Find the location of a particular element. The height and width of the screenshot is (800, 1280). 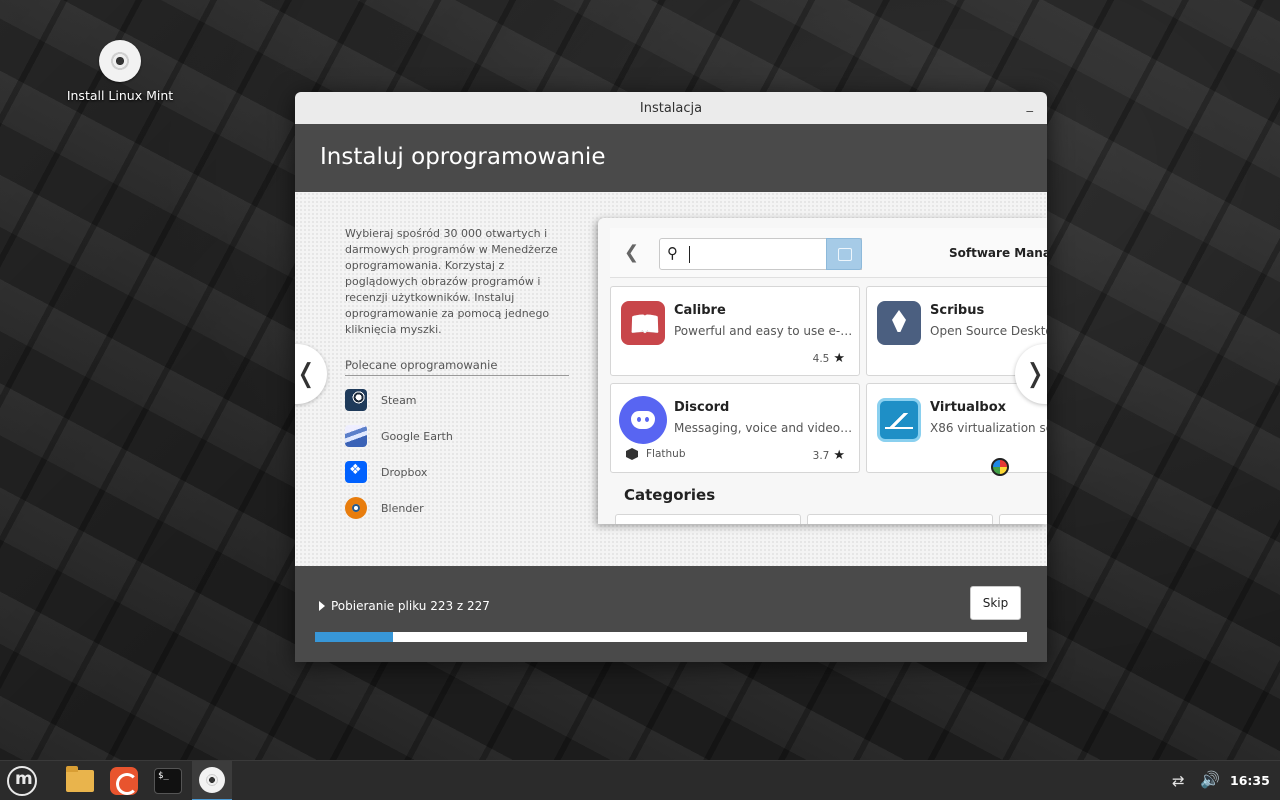

terminal-launcher: $_ is located at coordinates (168, 780).